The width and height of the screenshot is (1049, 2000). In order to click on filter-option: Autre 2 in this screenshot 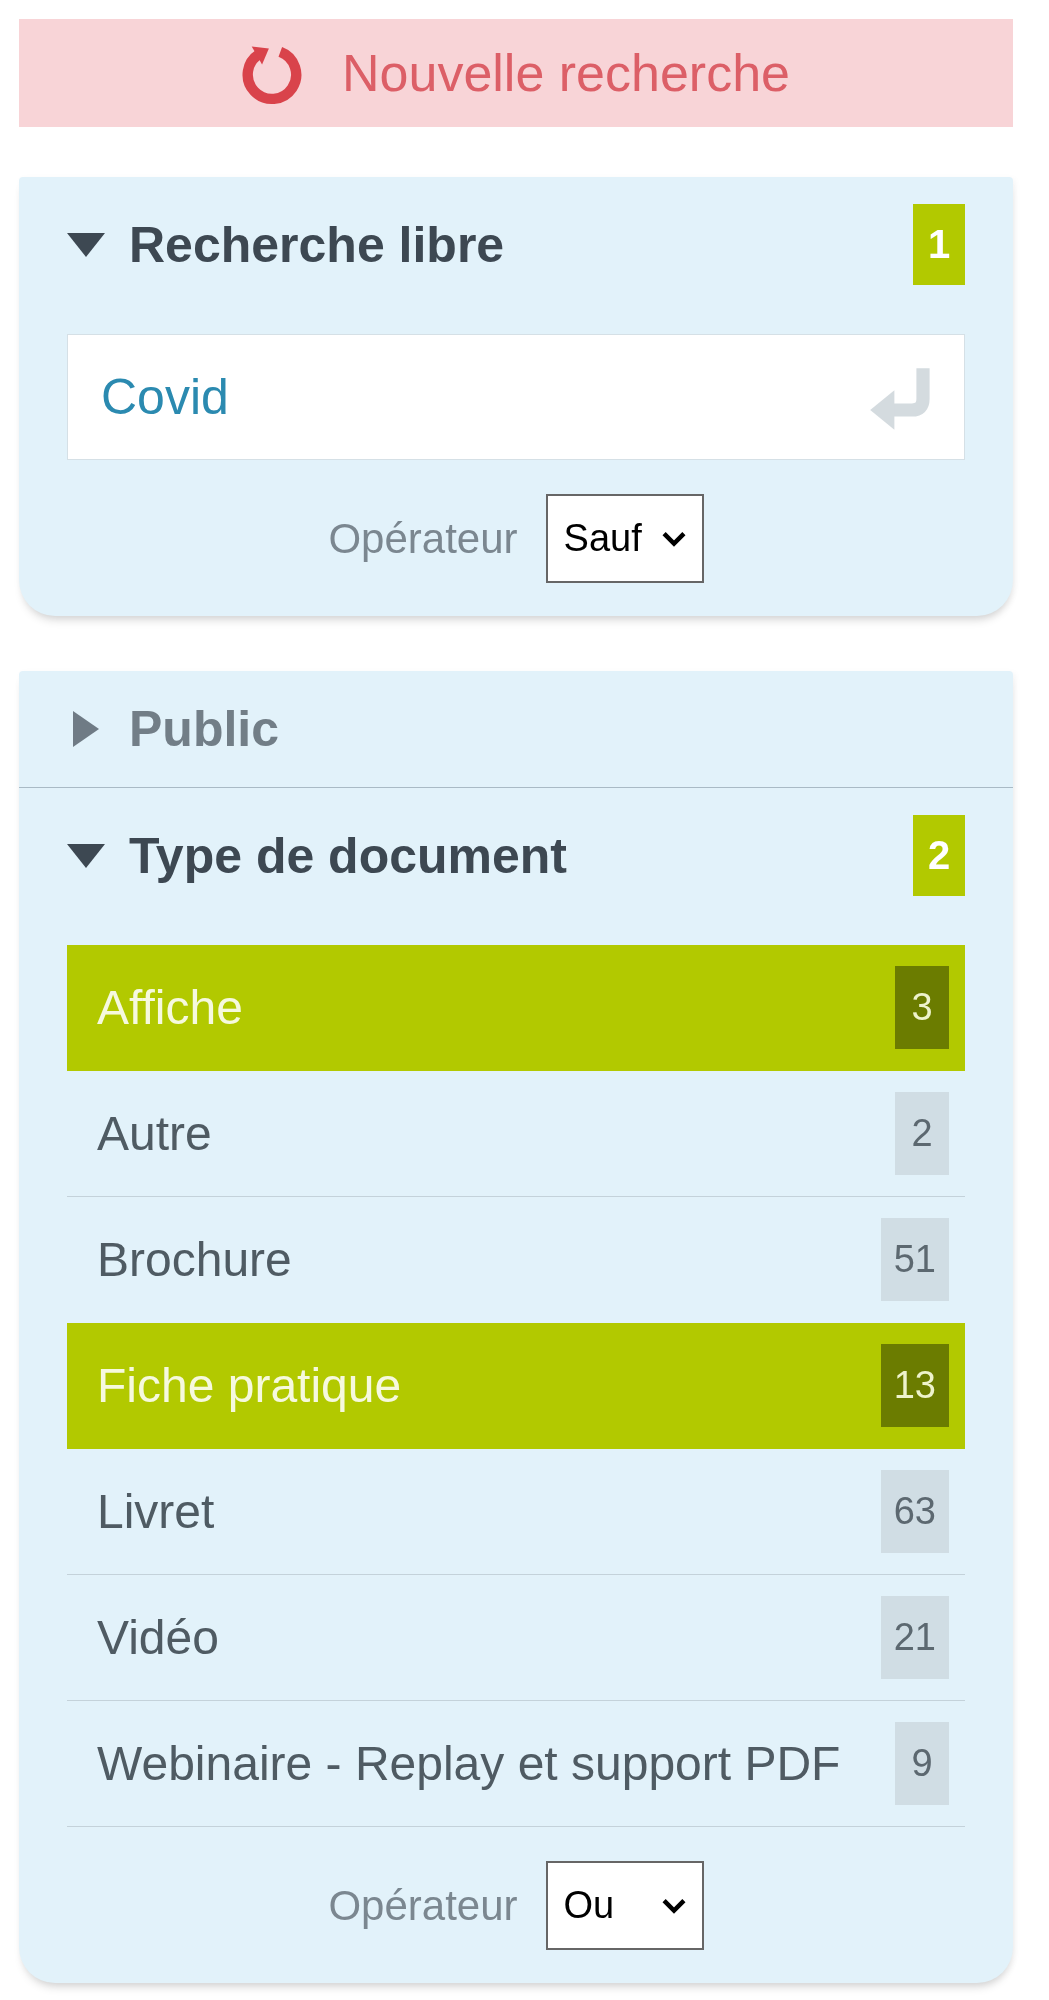, I will do `click(516, 1134)`.